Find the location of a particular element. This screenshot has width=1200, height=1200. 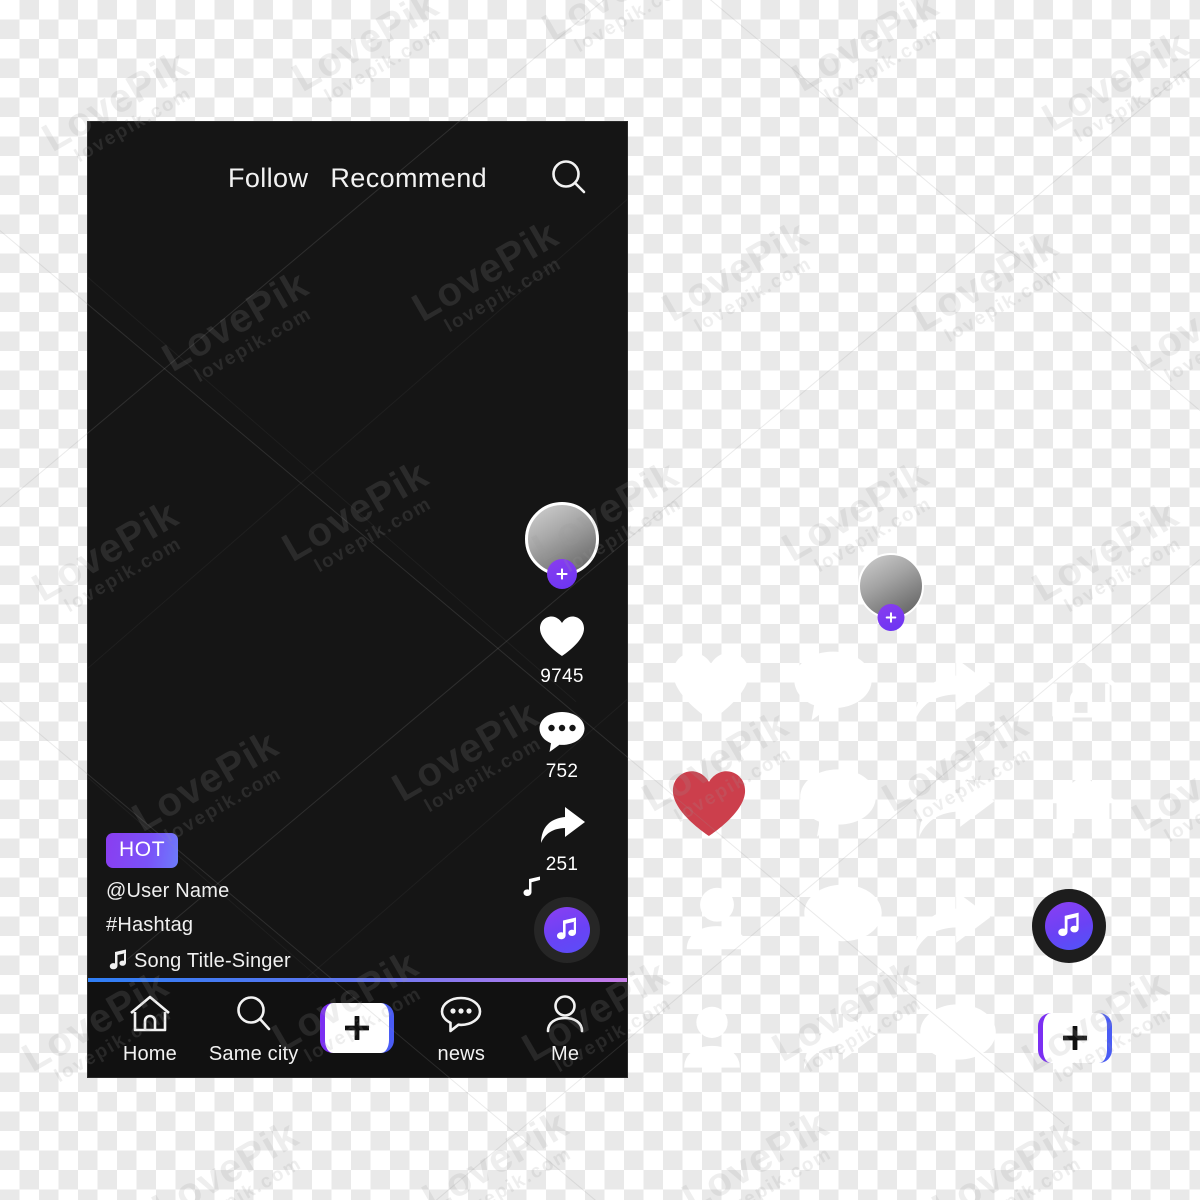

nav-label-me: Me is located at coordinates (565, 1054).